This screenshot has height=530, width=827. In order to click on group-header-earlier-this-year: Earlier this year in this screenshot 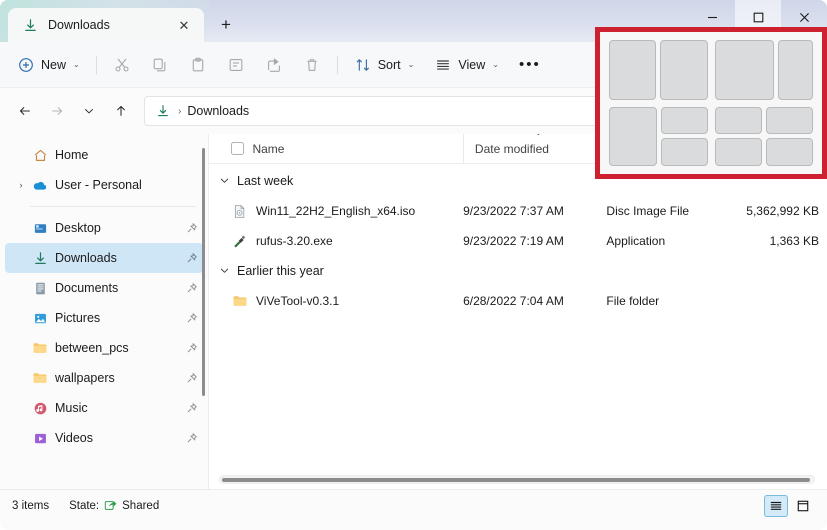, I will do `click(518, 271)`.